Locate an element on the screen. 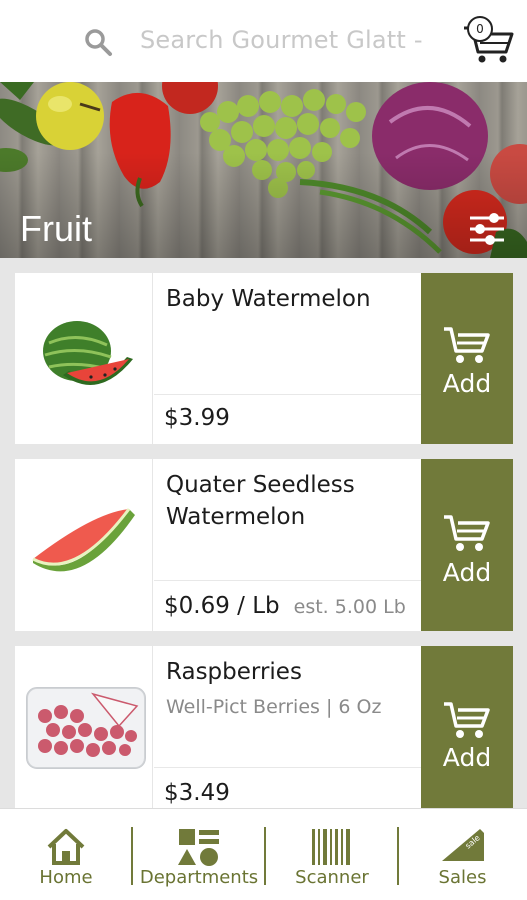  product-brand-size: Well-Pict Berries | 6 Oz is located at coordinates (274, 707).